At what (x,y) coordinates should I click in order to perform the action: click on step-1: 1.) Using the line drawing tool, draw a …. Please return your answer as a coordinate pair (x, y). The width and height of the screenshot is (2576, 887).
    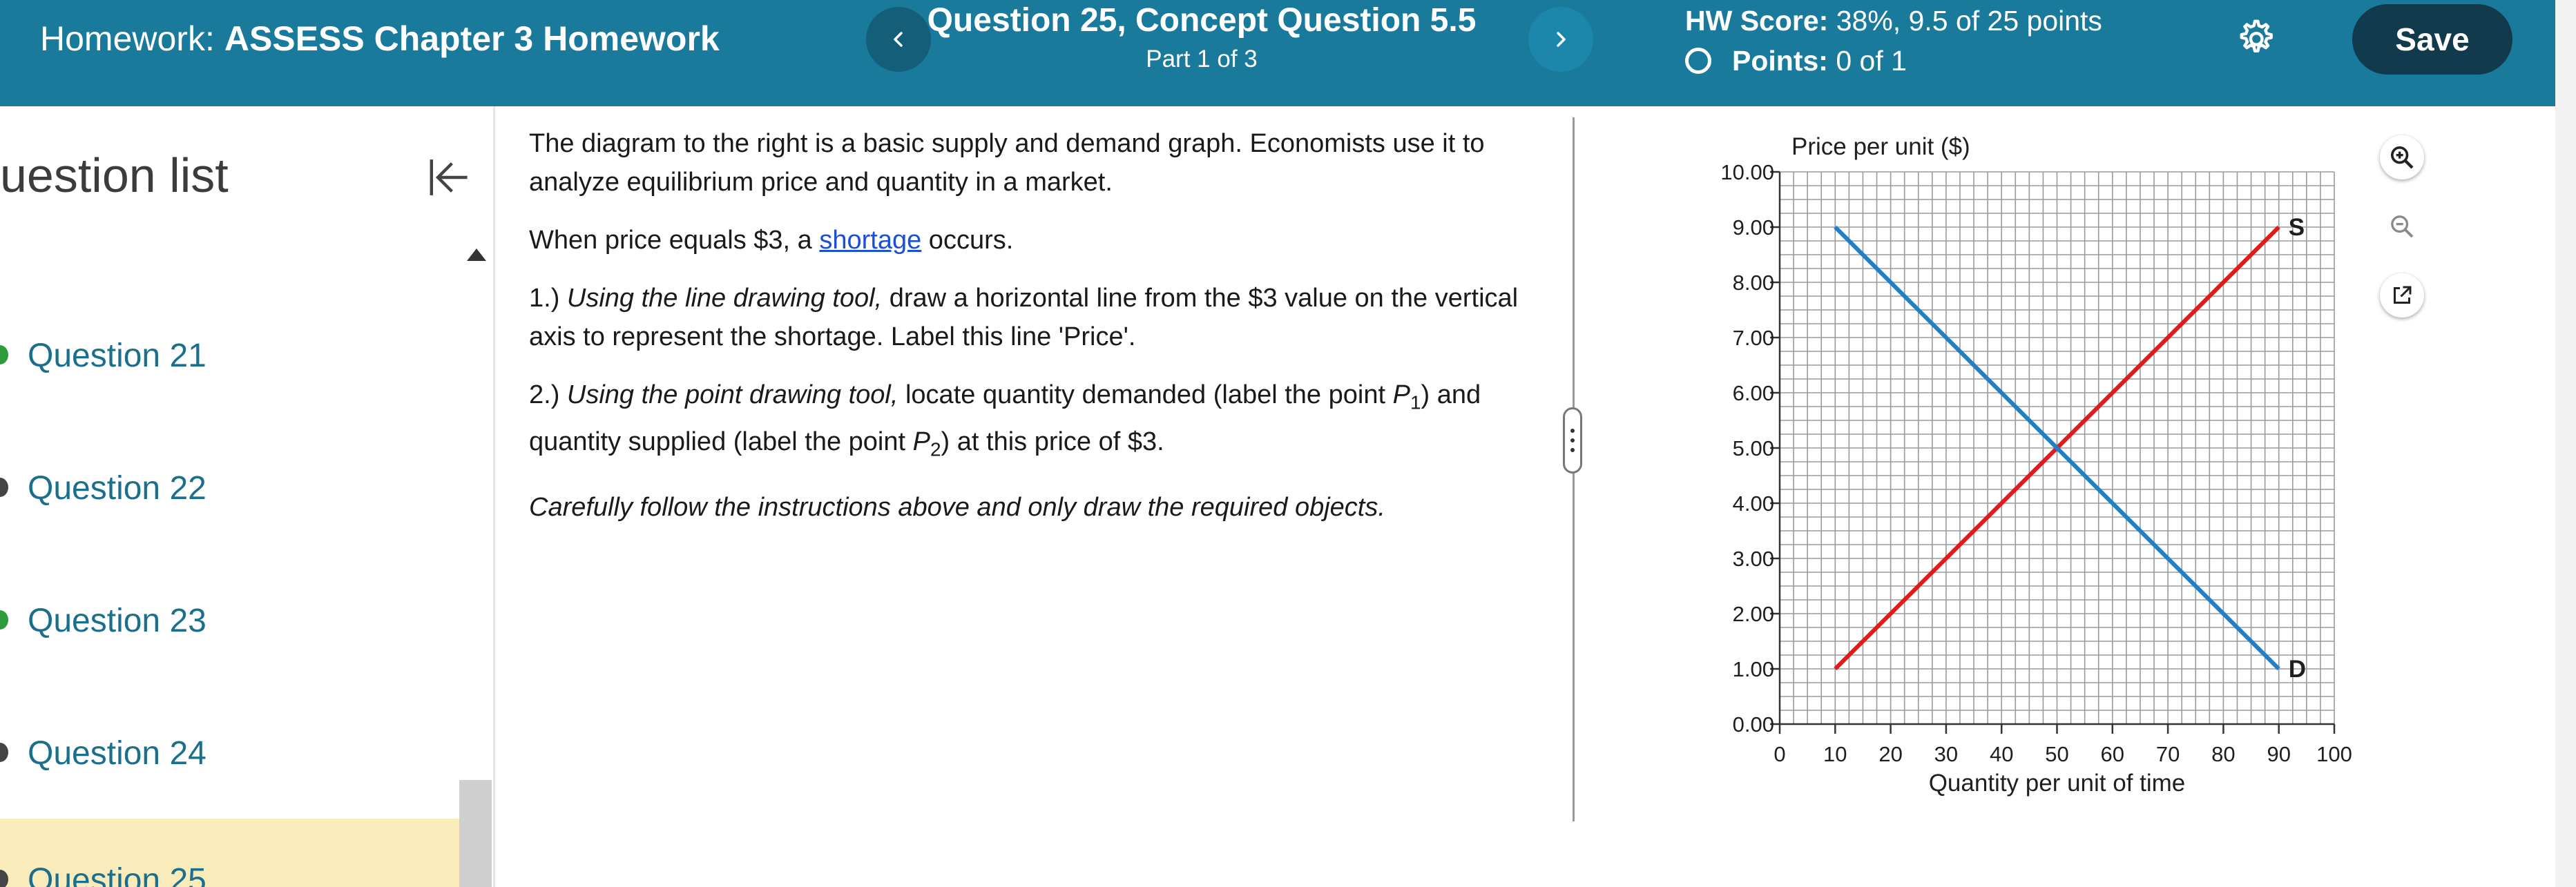
    Looking at the image, I should click on (1029, 317).